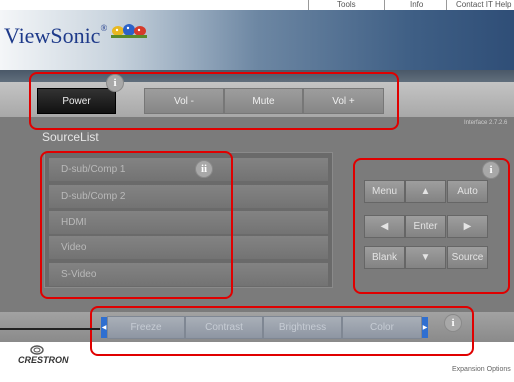 The width and height of the screenshot is (514, 382). I want to click on birds-logo-icon, so click(129, 31).